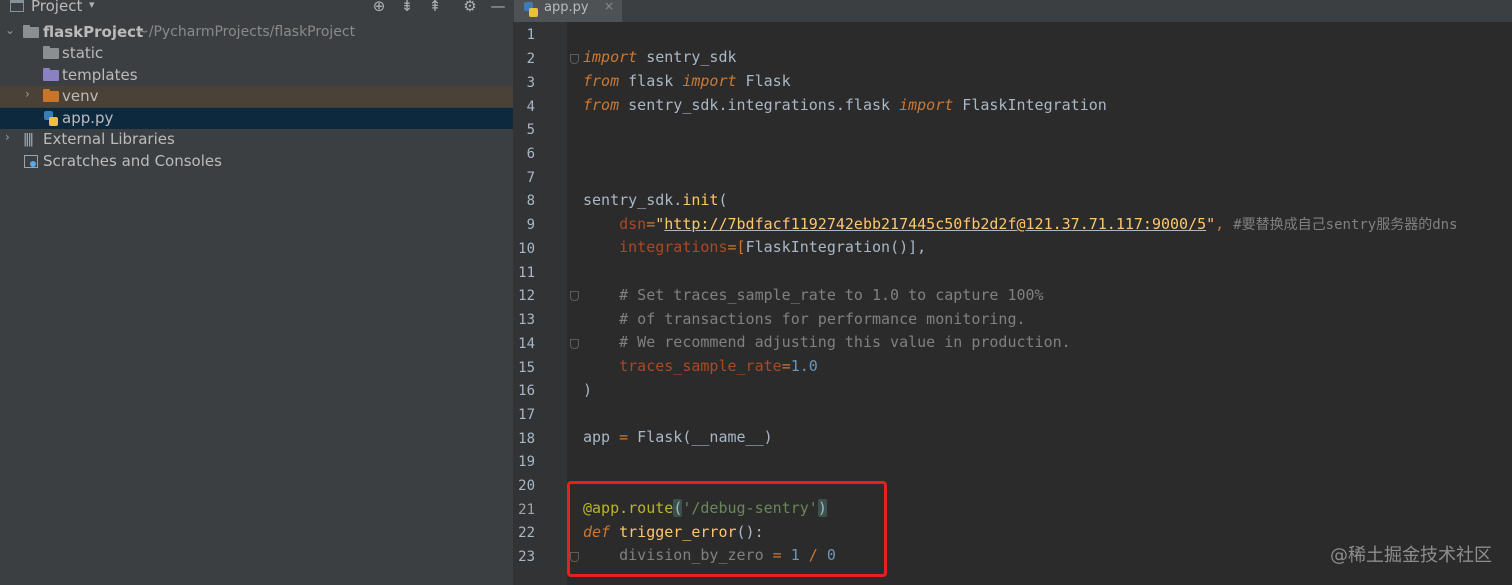  What do you see at coordinates (687, 81) in the screenshot?
I see `code-line-3: from flask import Flask` at bounding box center [687, 81].